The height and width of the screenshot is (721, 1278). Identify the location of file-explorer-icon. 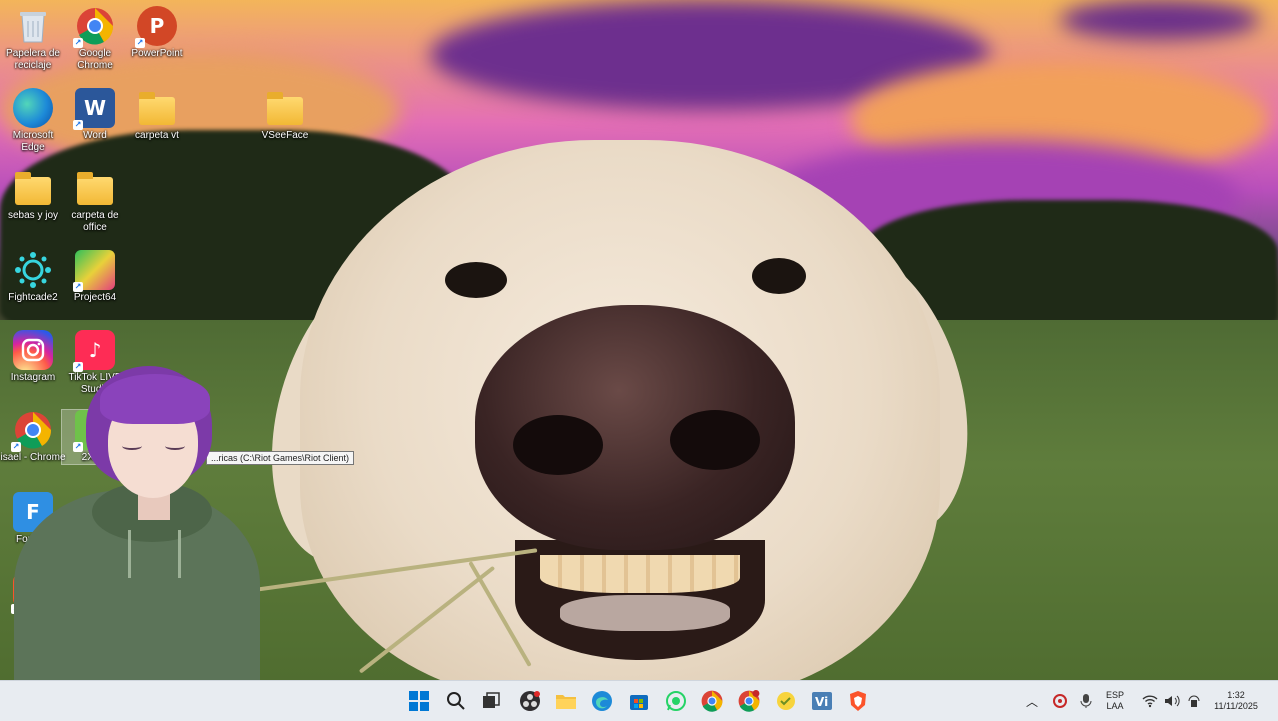
(566, 701).